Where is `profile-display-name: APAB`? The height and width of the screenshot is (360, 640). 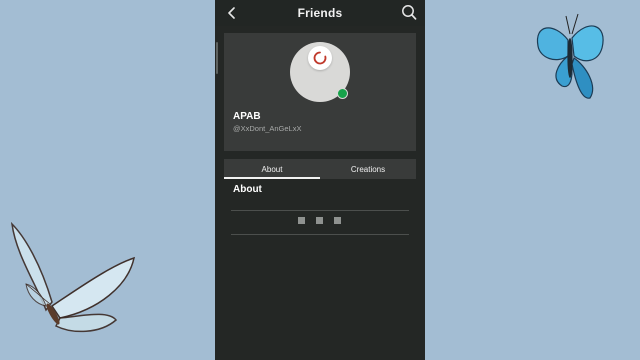
profile-display-name: APAB is located at coordinates (247, 116).